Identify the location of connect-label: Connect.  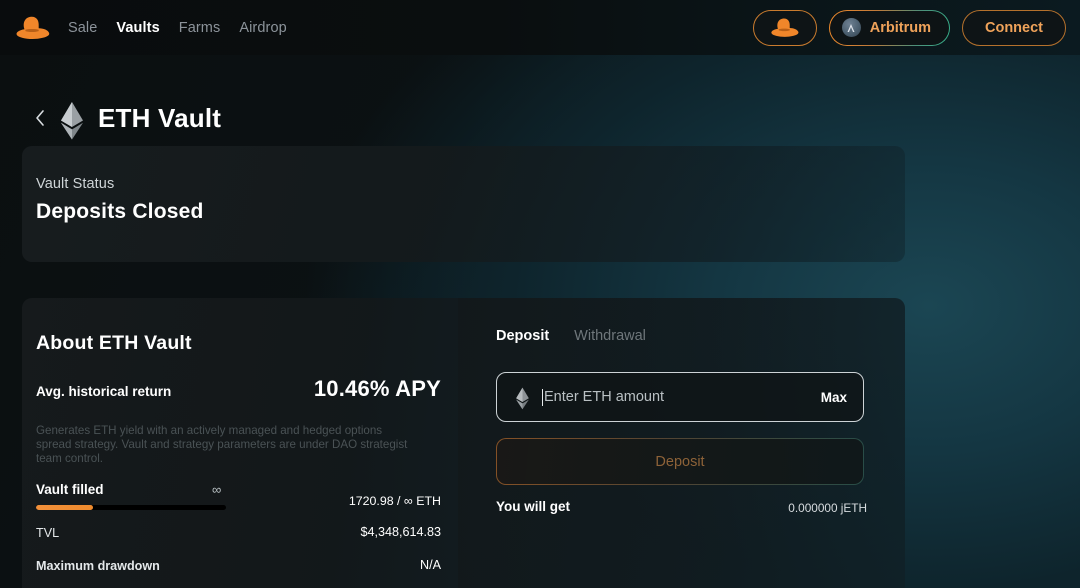
(1014, 27).